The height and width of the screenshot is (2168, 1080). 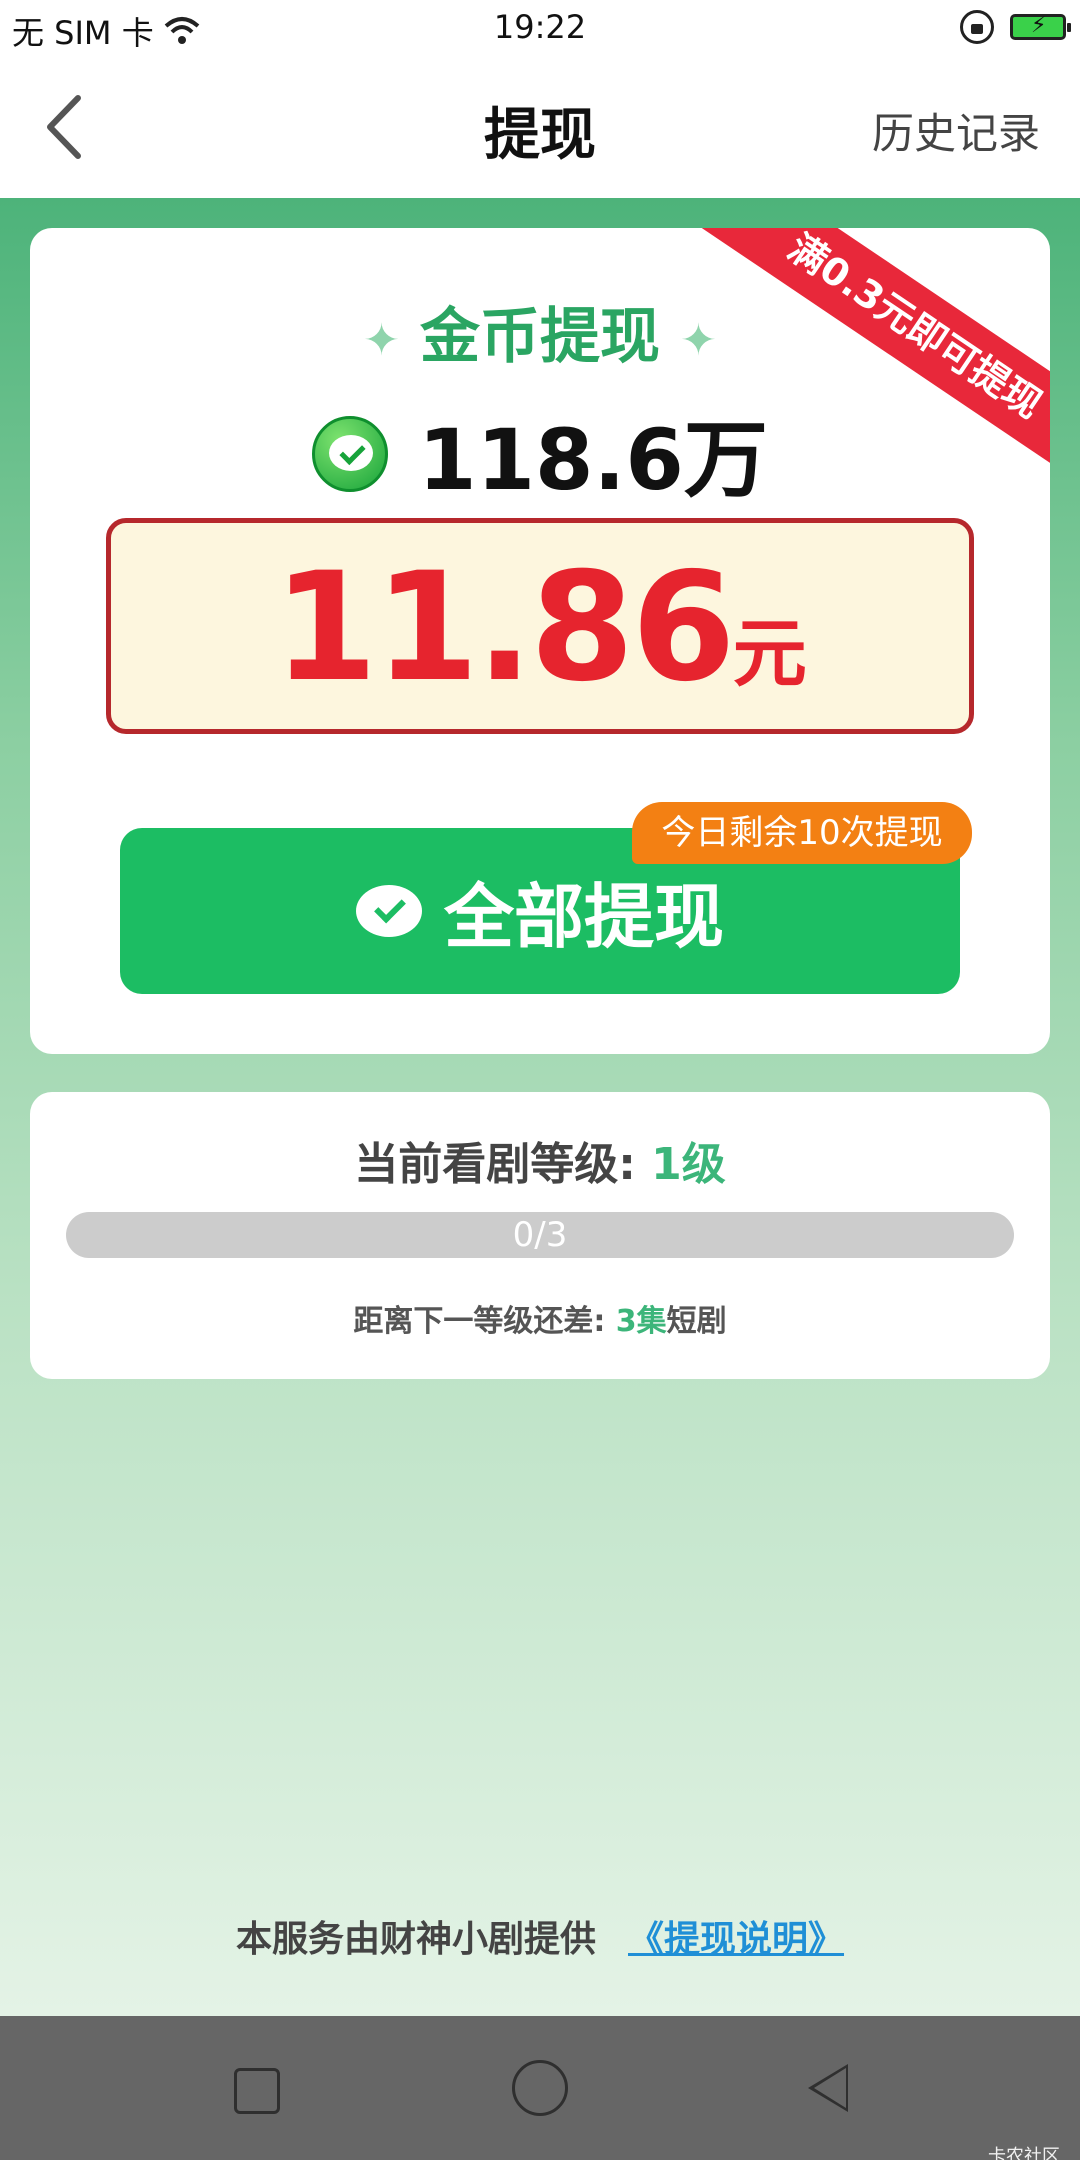 I want to click on watermark: 卡农社区, so click(x=1024, y=2156).